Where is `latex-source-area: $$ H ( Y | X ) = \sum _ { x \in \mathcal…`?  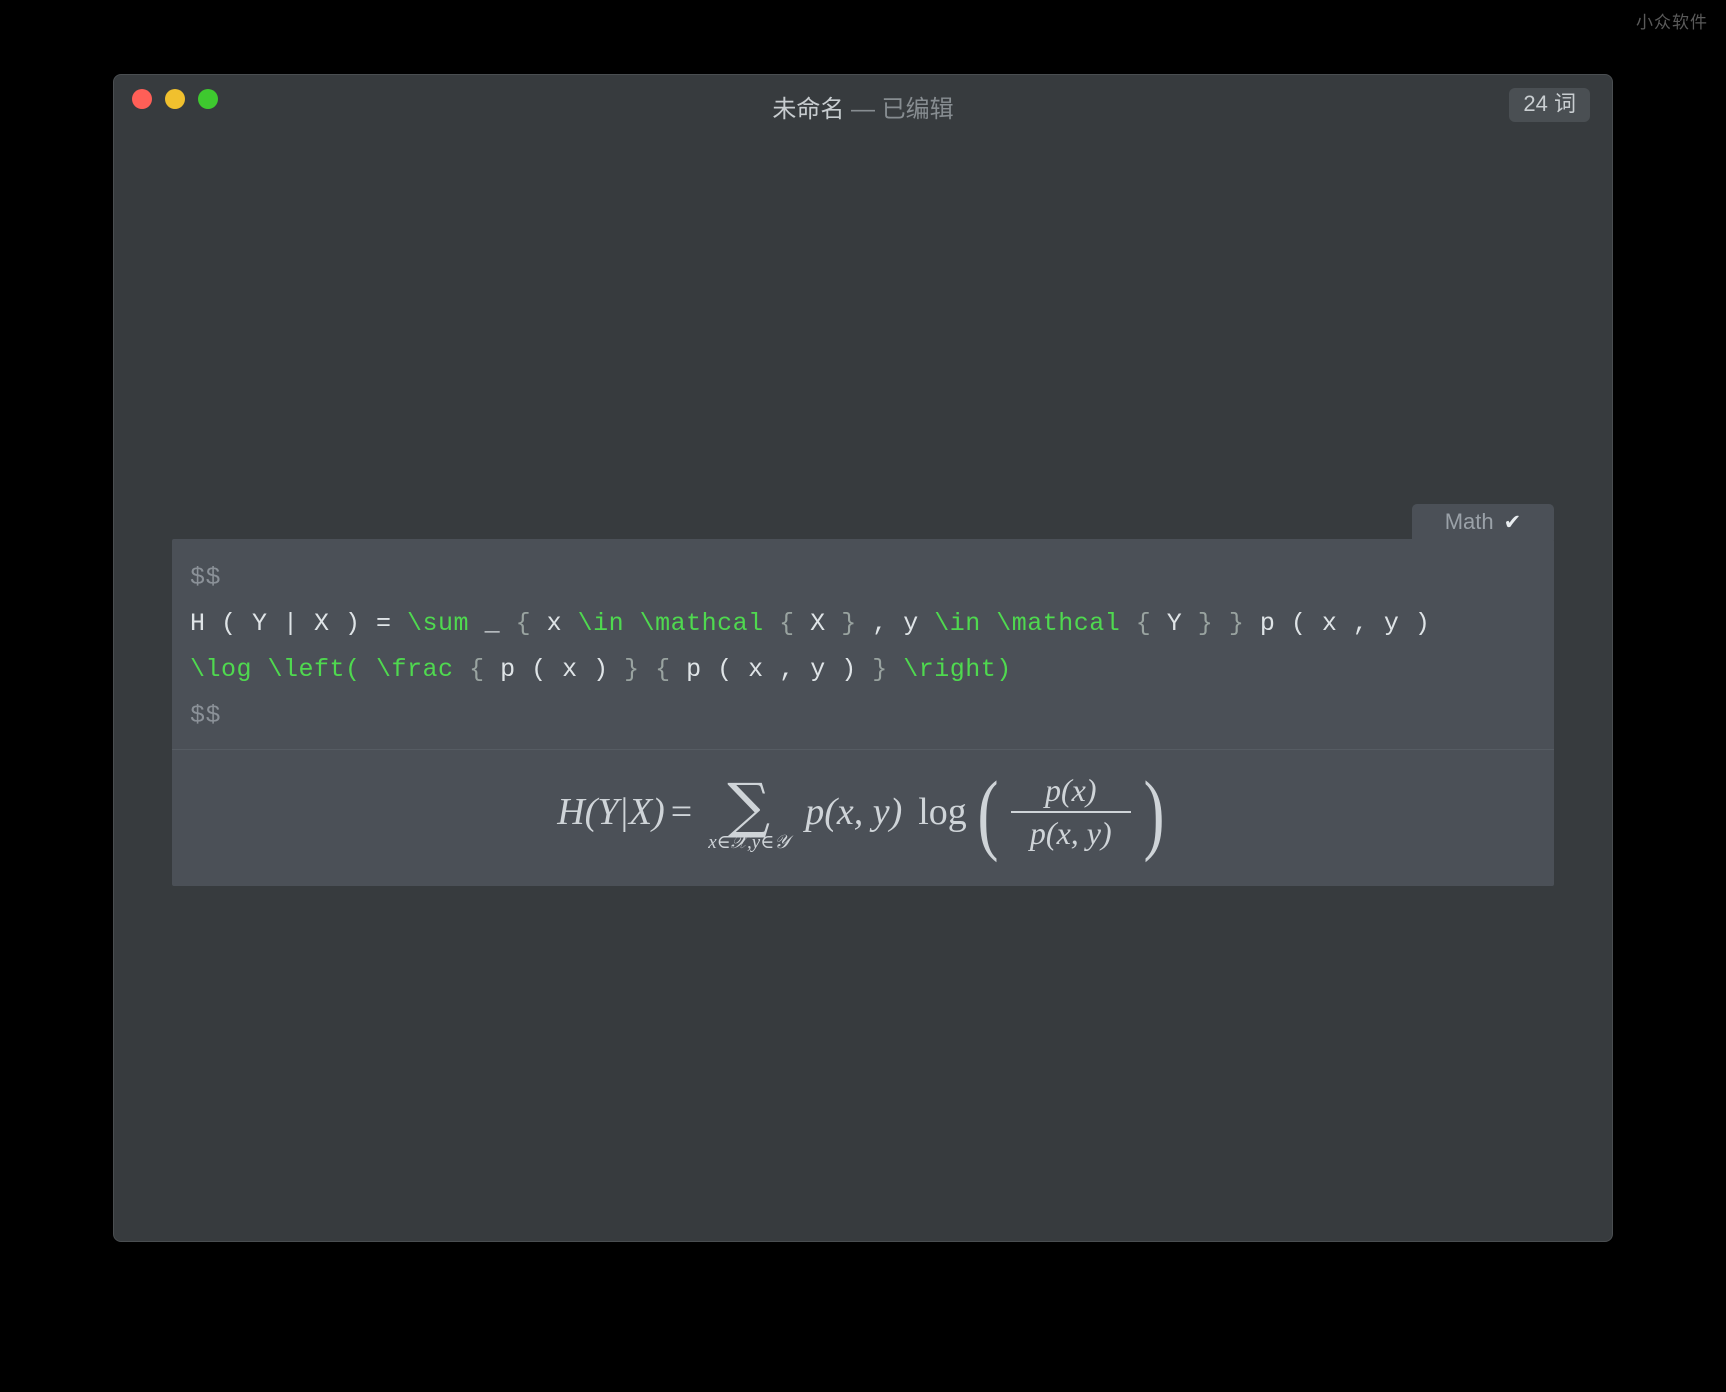
latex-source-area: $$ H ( Y | X ) = \sum _ { x \in \mathcal… is located at coordinates (863, 644).